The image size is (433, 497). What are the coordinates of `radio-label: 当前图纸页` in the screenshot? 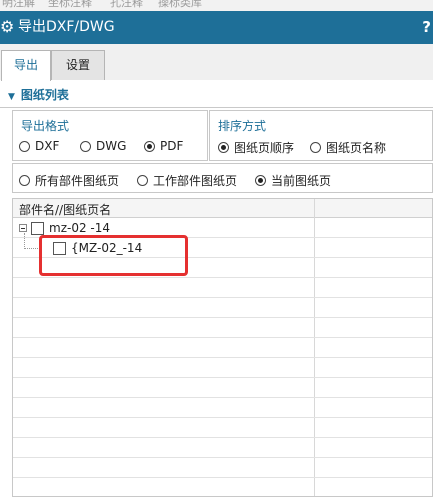 It's located at (301, 181).